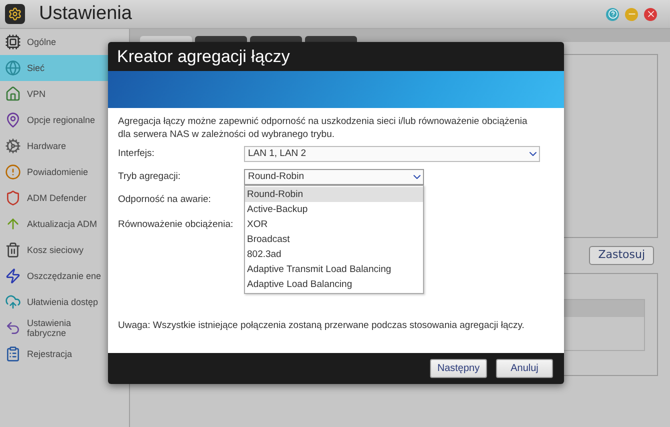 The image size is (670, 427). I want to click on field-label: Tryb agregacji:, so click(150, 177).